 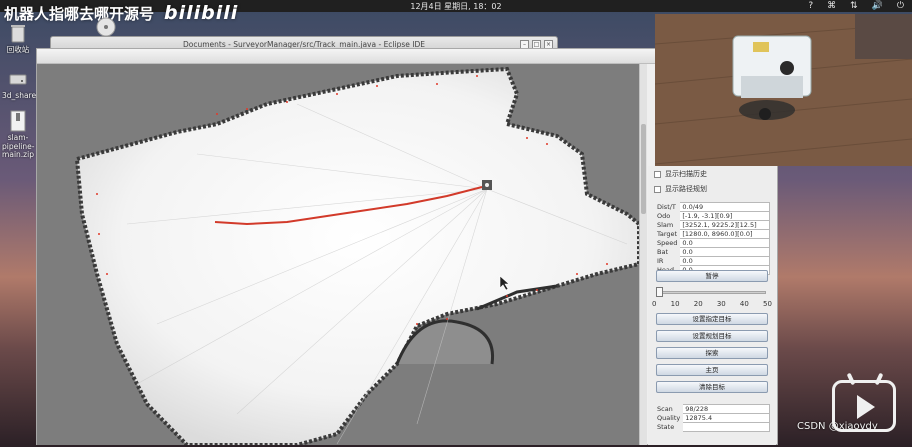 What do you see at coordinates (19, 95) in the screenshot?
I see `desktop-icon-label: 3d_share` at bounding box center [19, 95].